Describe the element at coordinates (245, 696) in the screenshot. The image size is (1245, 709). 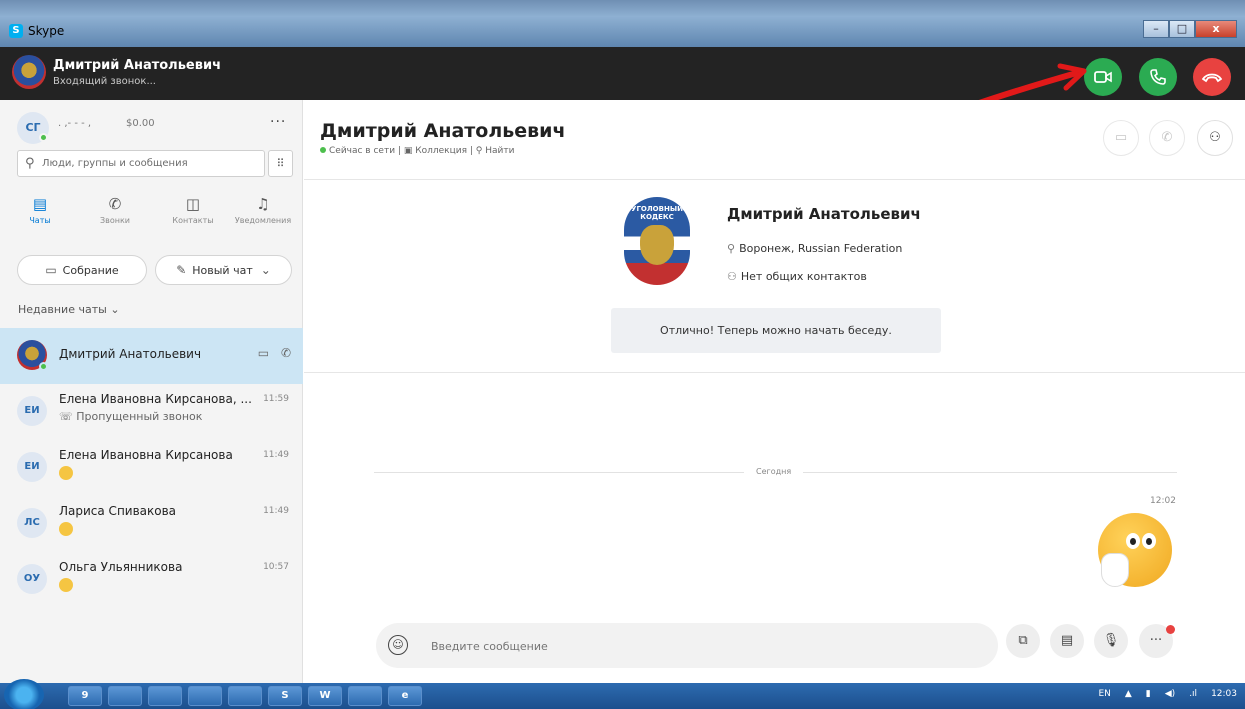
I see `taskbar-app-explorer` at that location.